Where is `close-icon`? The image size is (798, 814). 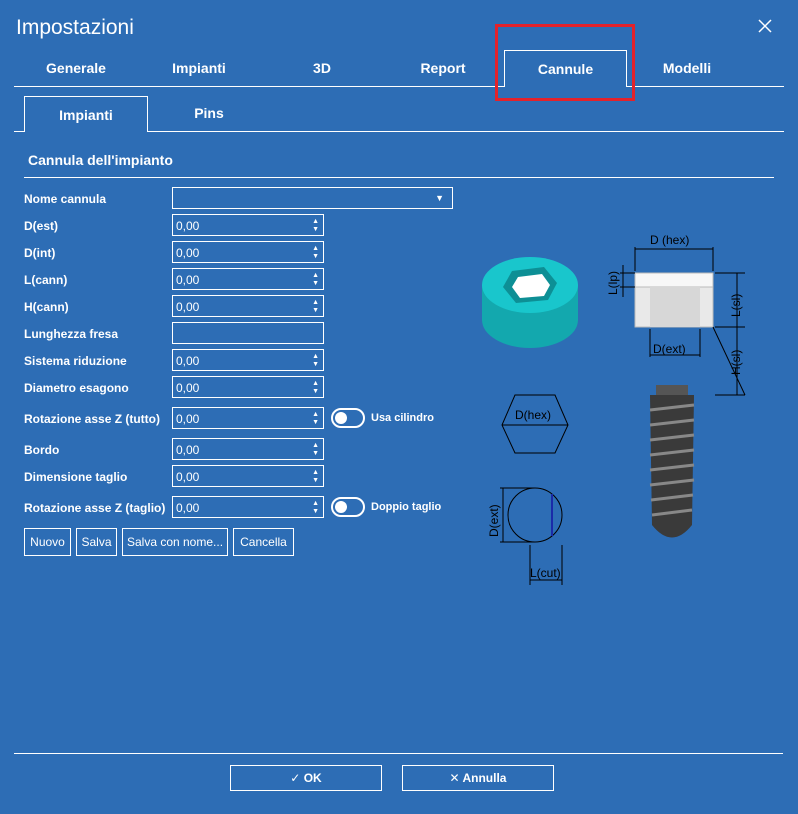 close-icon is located at coordinates (765, 26).